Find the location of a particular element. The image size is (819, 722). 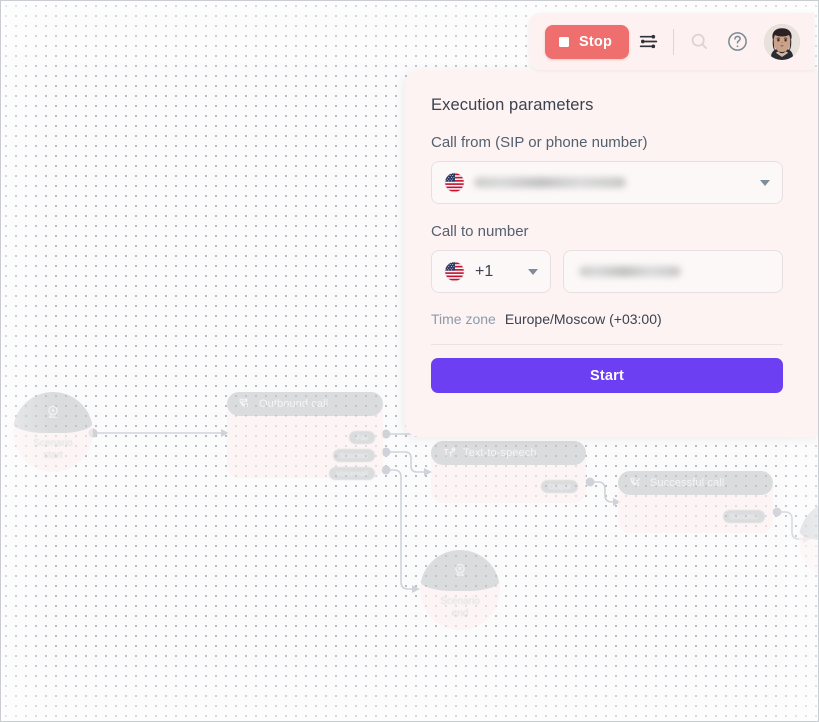

top-toolbar: Stop is located at coordinates (671, 41).